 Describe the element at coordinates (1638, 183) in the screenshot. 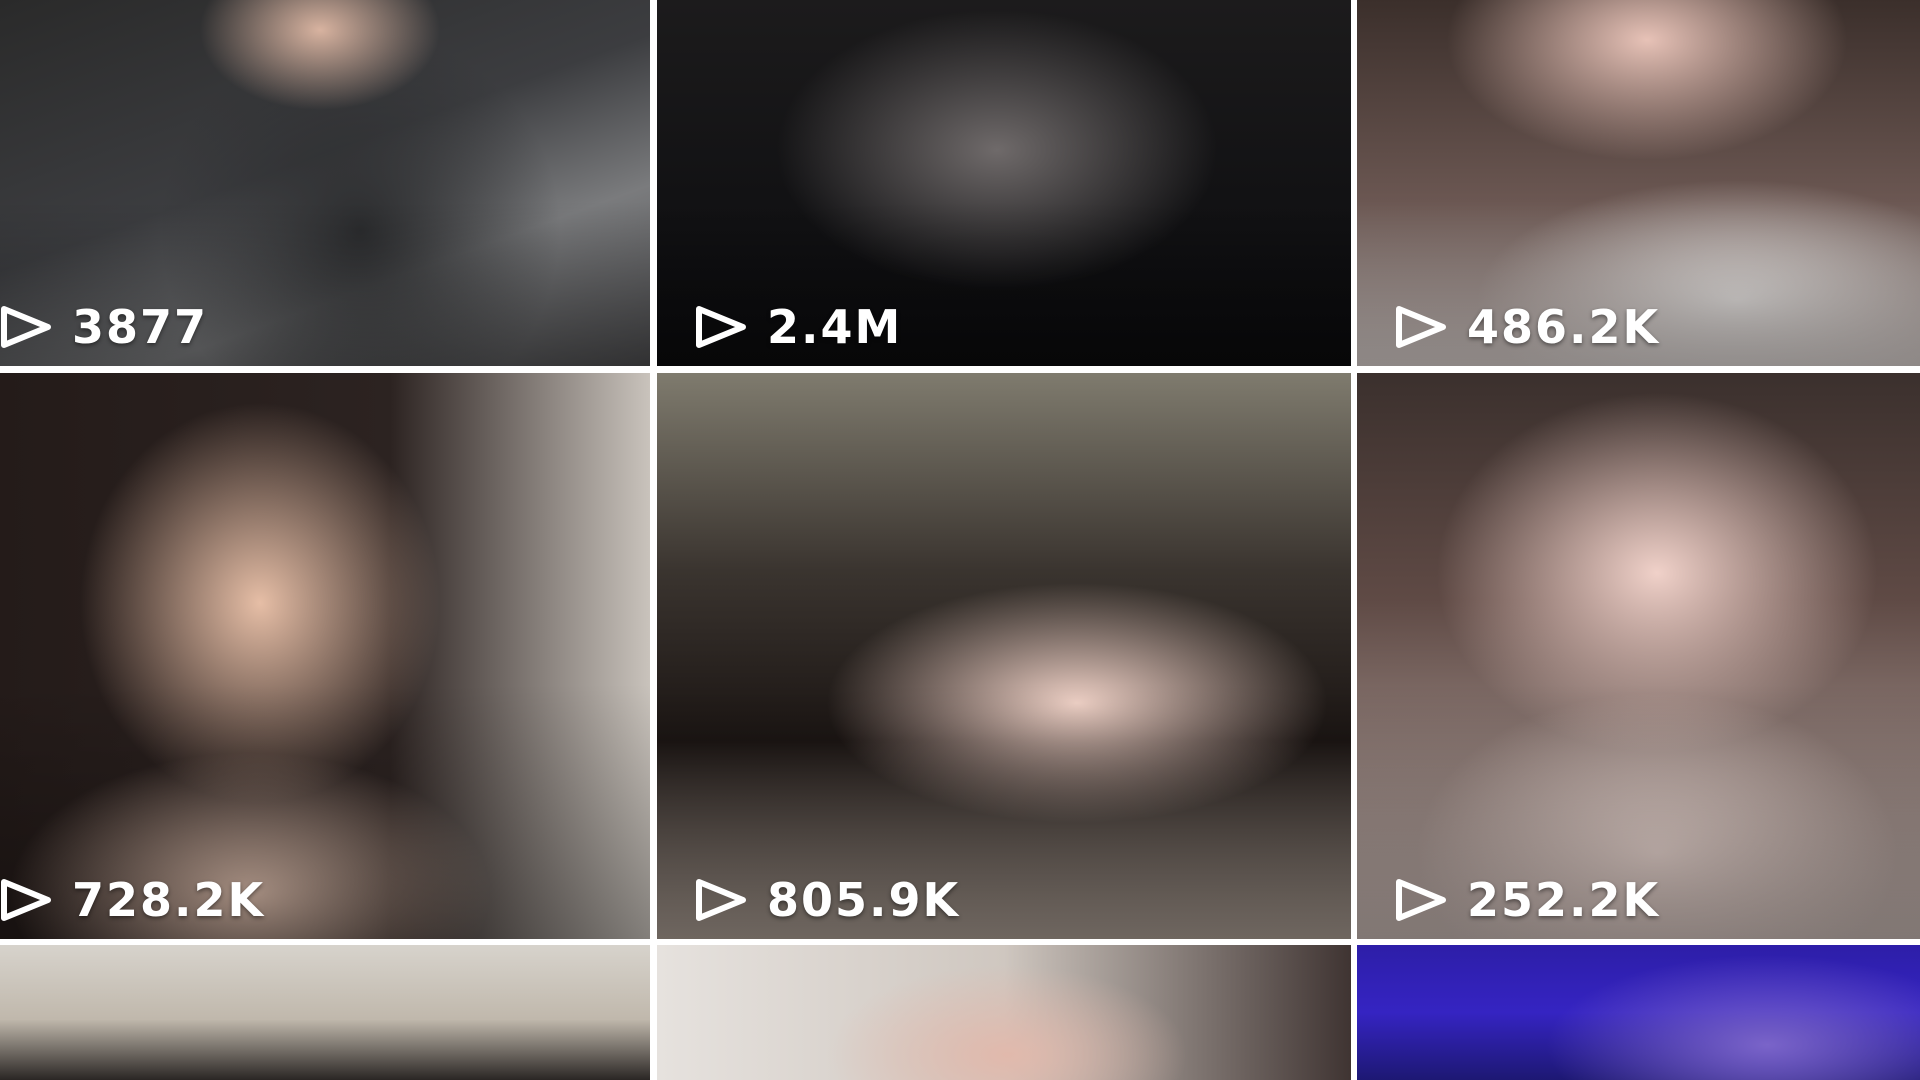

I see `video-thumbnail: 486.2K` at that location.